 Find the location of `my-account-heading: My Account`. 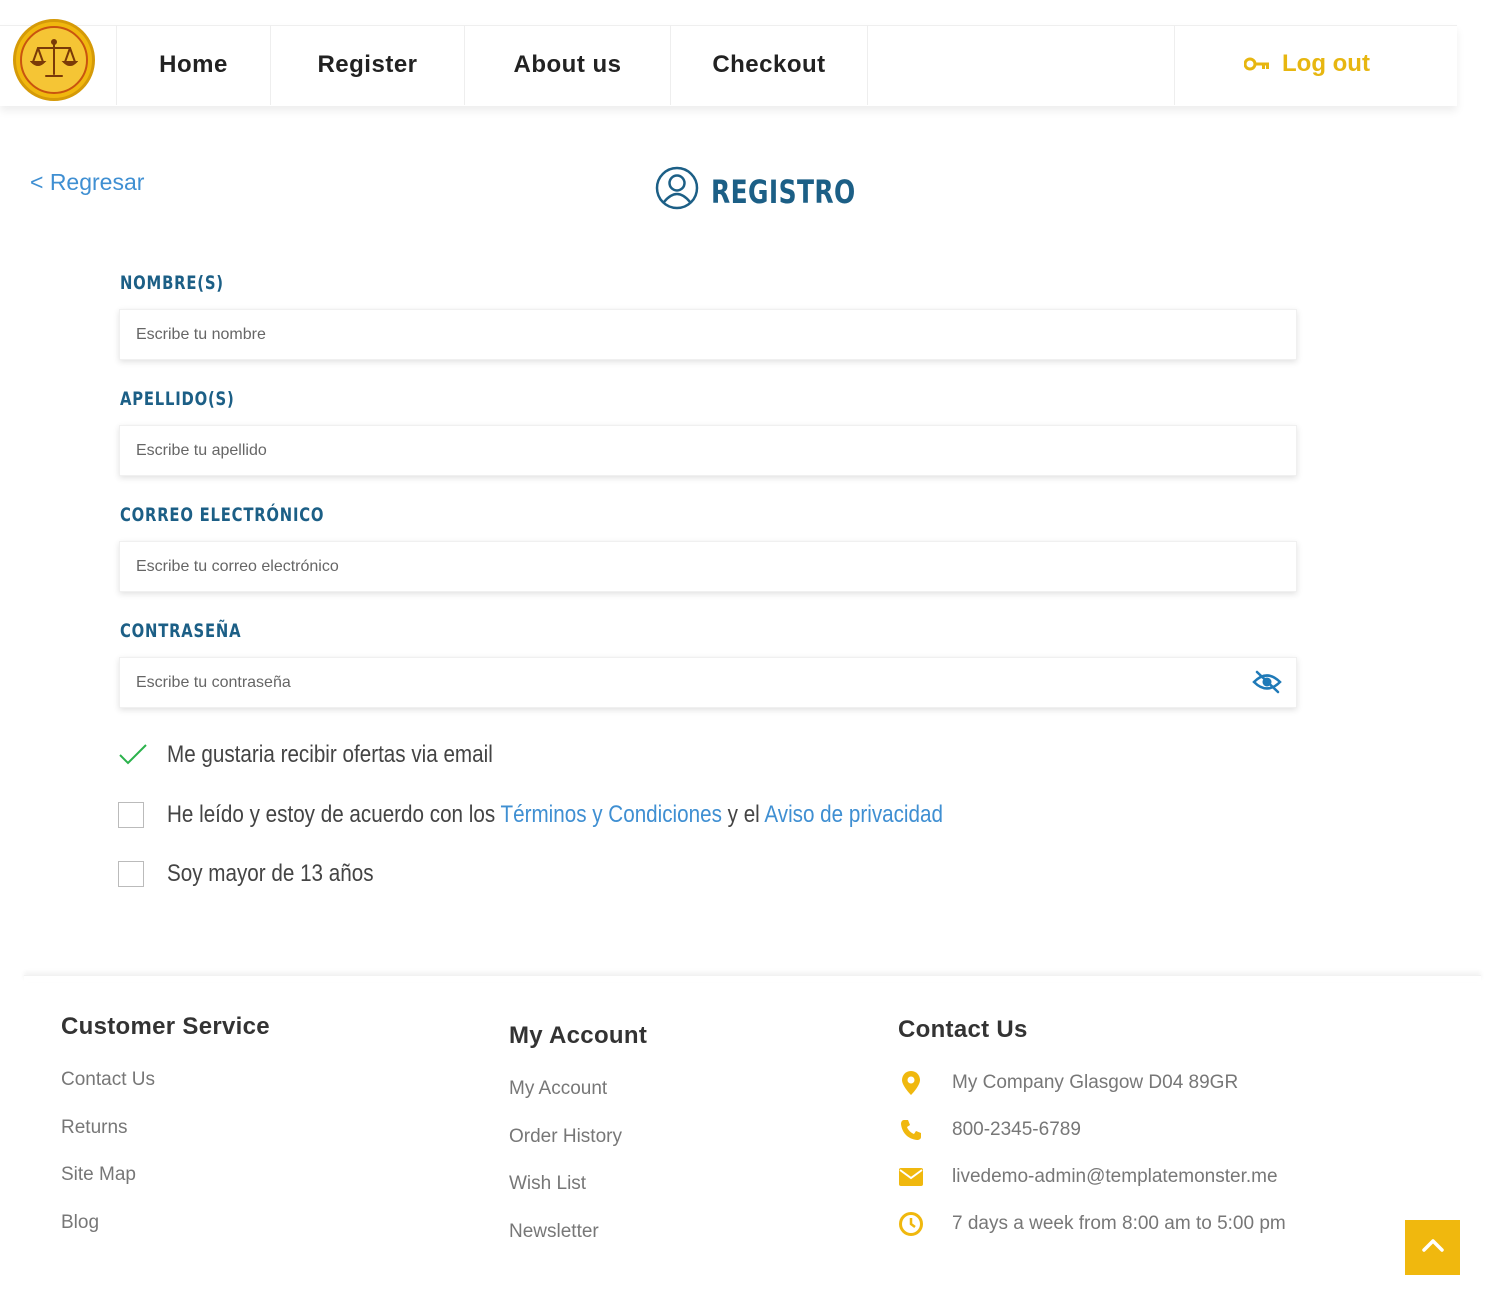

my-account-heading: My Account is located at coordinates (578, 1035).